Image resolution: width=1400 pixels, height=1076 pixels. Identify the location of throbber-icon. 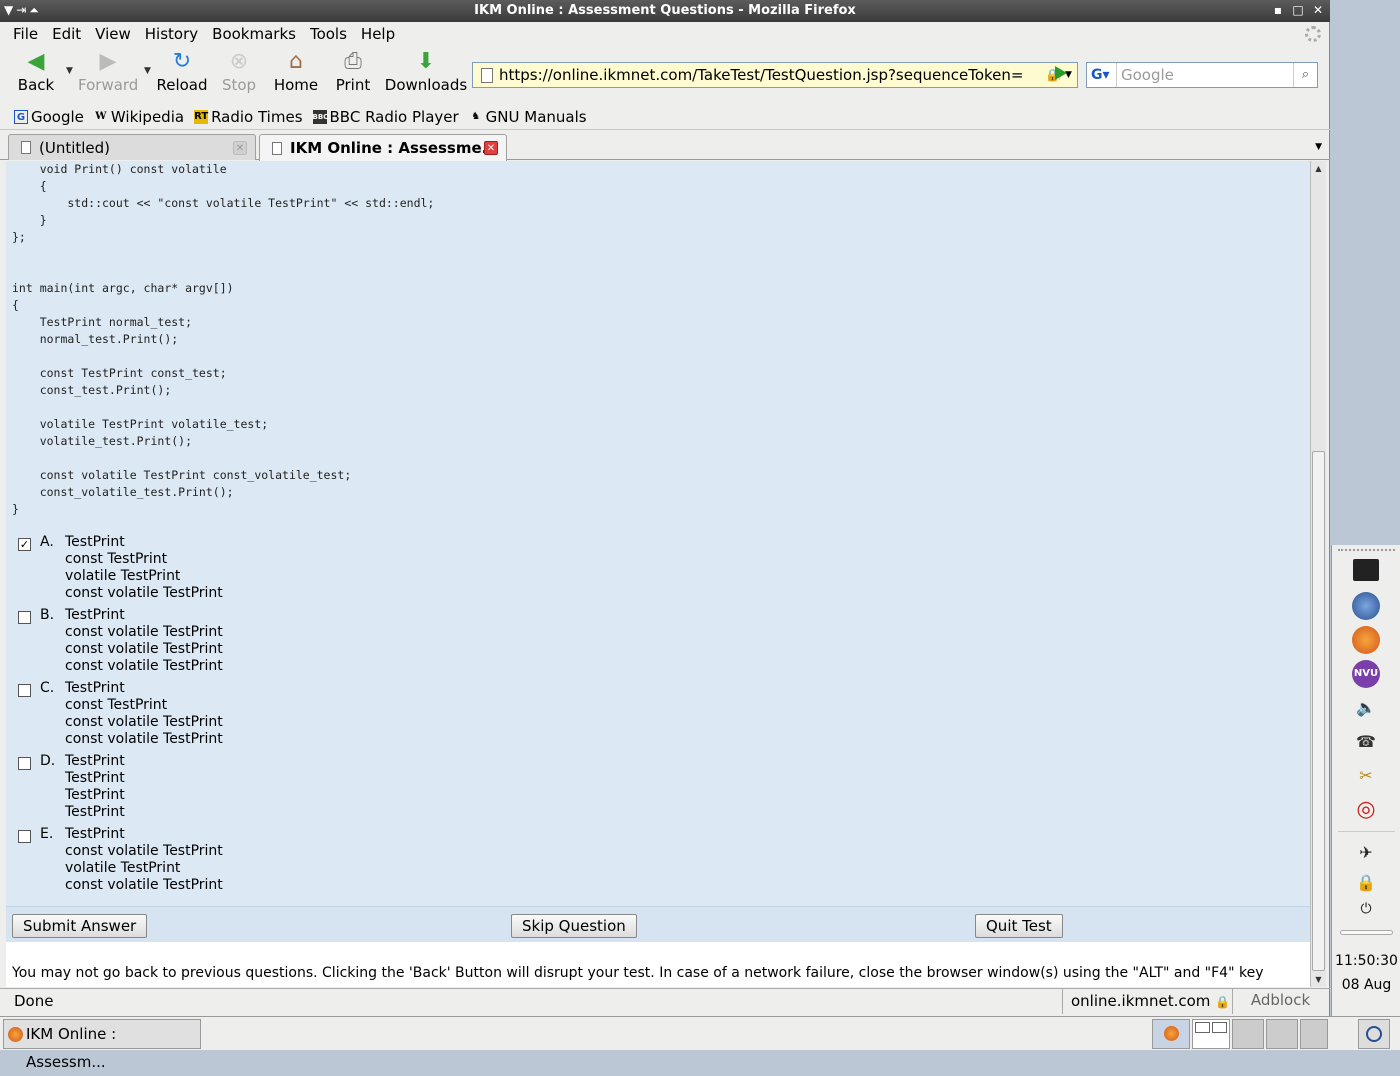
(1313, 34).